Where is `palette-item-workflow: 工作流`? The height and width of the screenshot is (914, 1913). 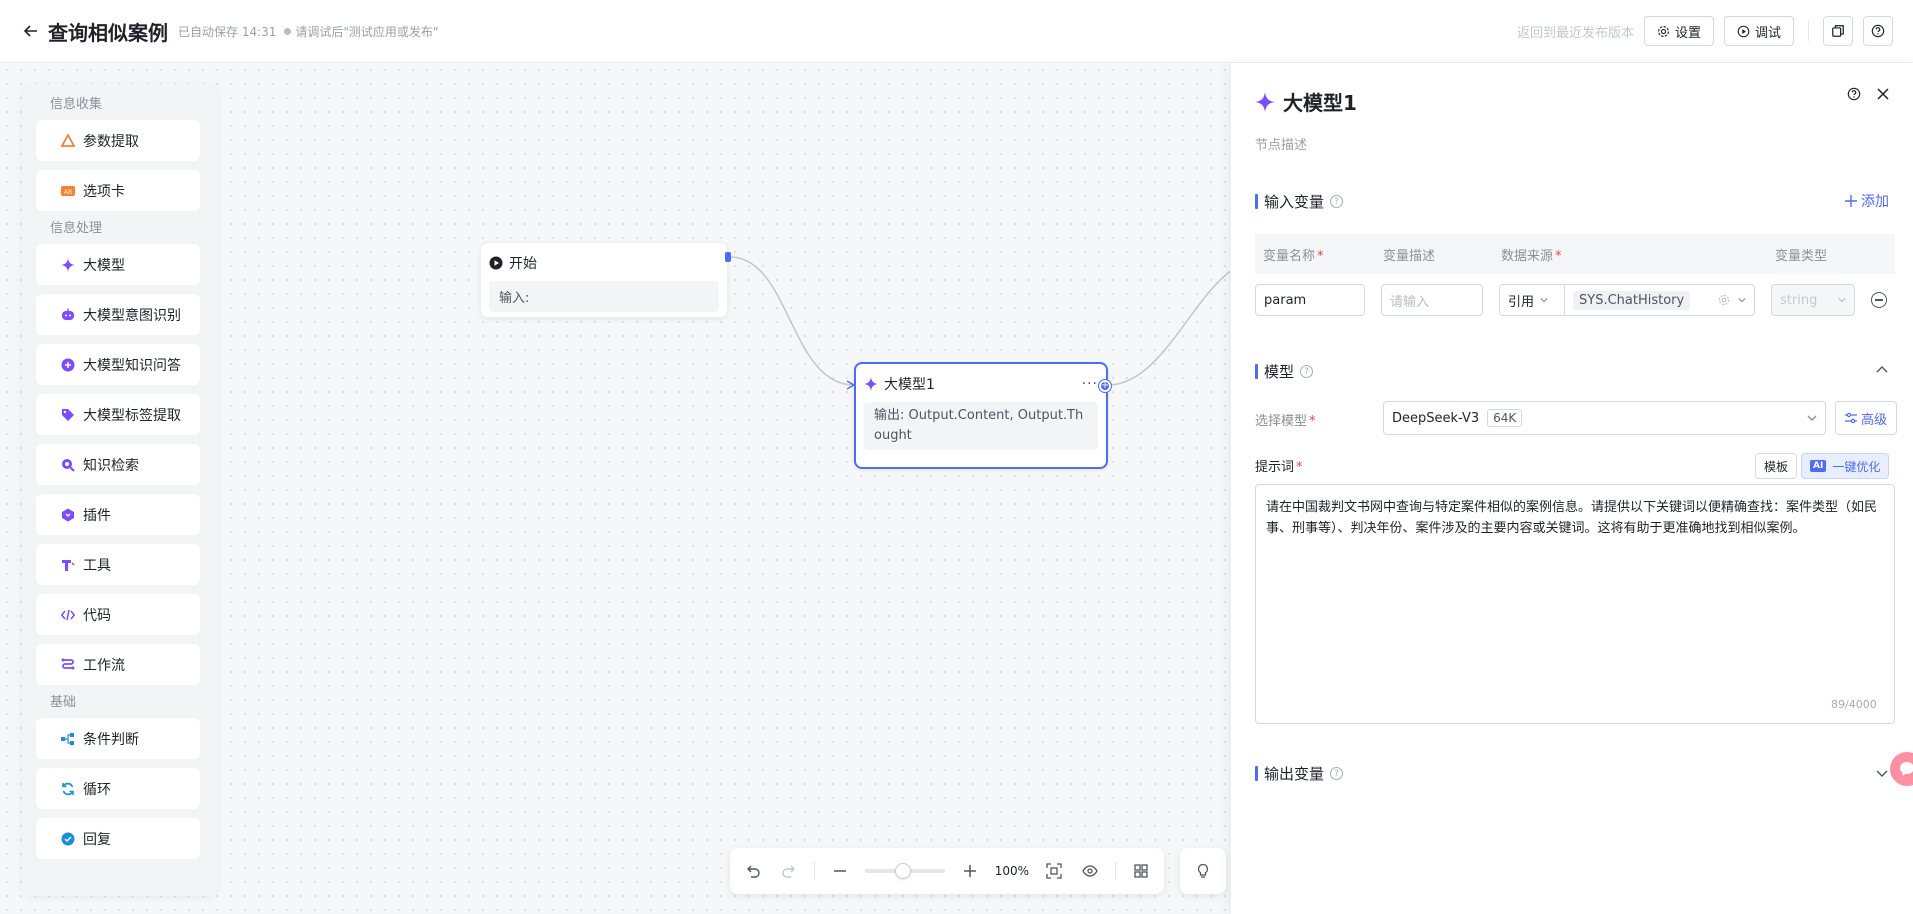
palette-item-workflow: 工作流 is located at coordinates (118, 664).